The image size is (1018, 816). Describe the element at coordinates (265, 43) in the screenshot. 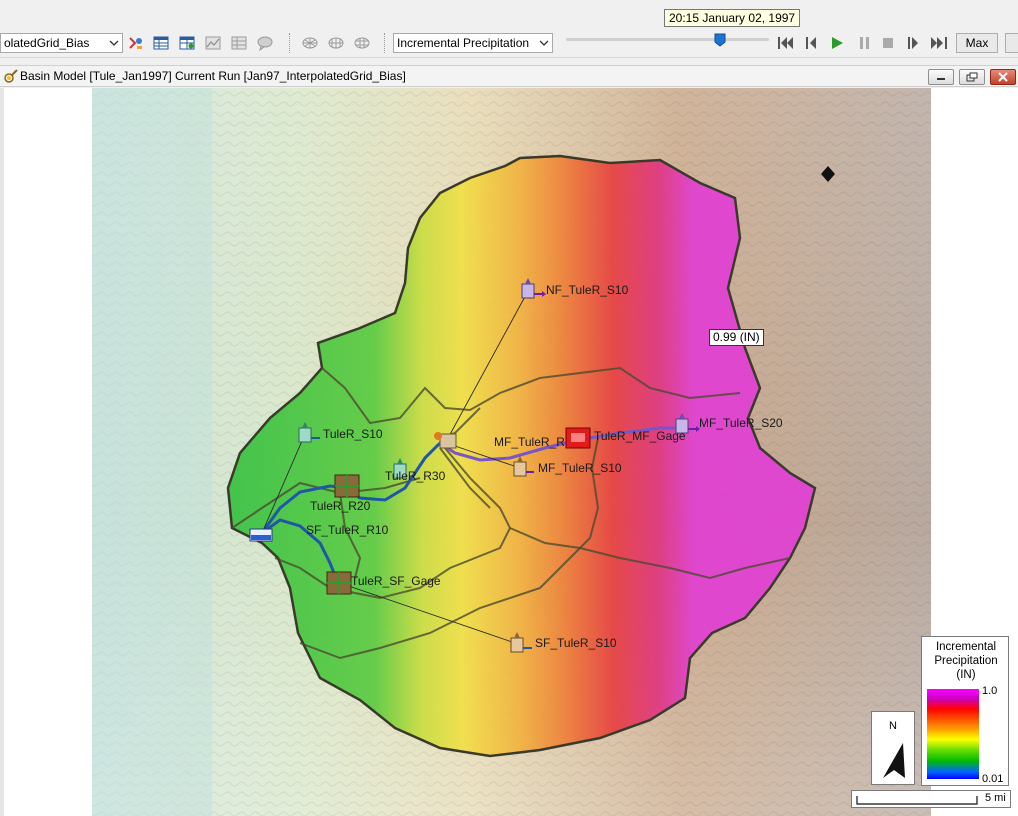

I see `messages-icon` at that location.